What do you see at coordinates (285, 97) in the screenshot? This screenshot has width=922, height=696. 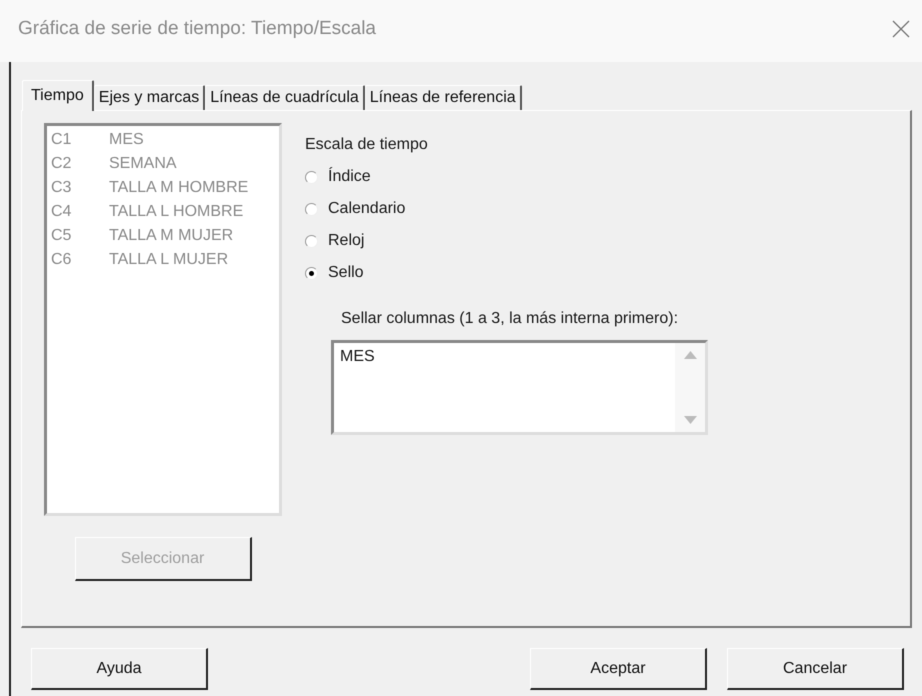 I see `tab: Líneas de cuadrícula` at bounding box center [285, 97].